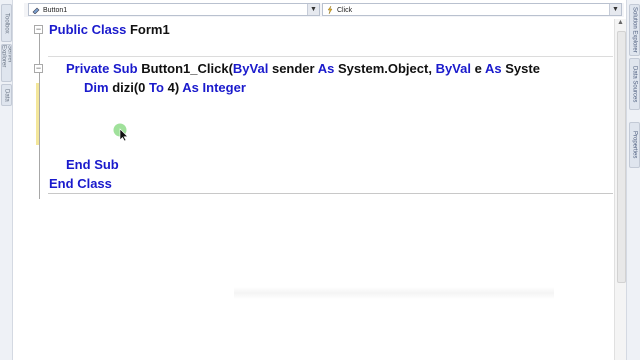 Image resolution: width=640 pixels, height=360 pixels. I want to click on properties-tab-label: Properties, so click(634, 145).